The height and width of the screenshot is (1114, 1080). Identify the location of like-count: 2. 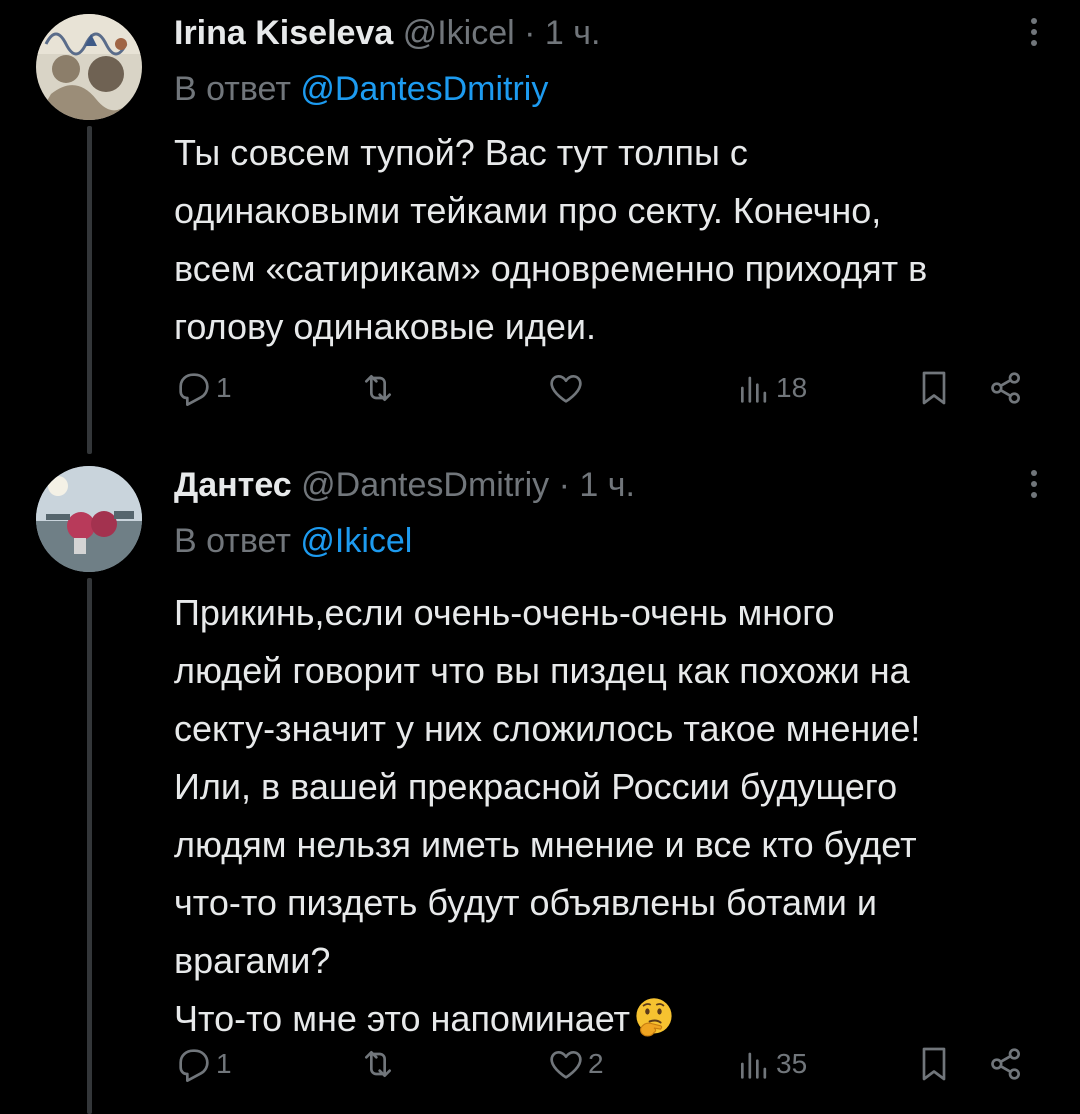
(596, 1063).